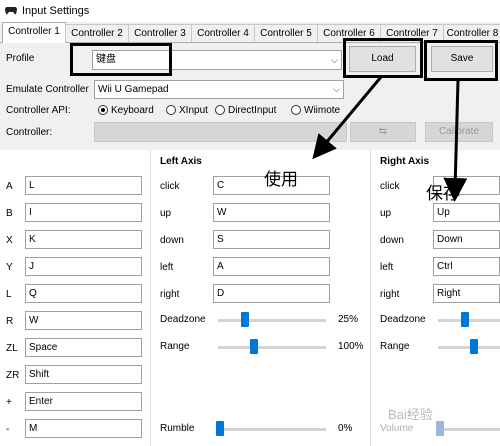  What do you see at coordinates (455, 140) in the screenshot?
I see `arrow-to-save` at bounding box center [455, 140].